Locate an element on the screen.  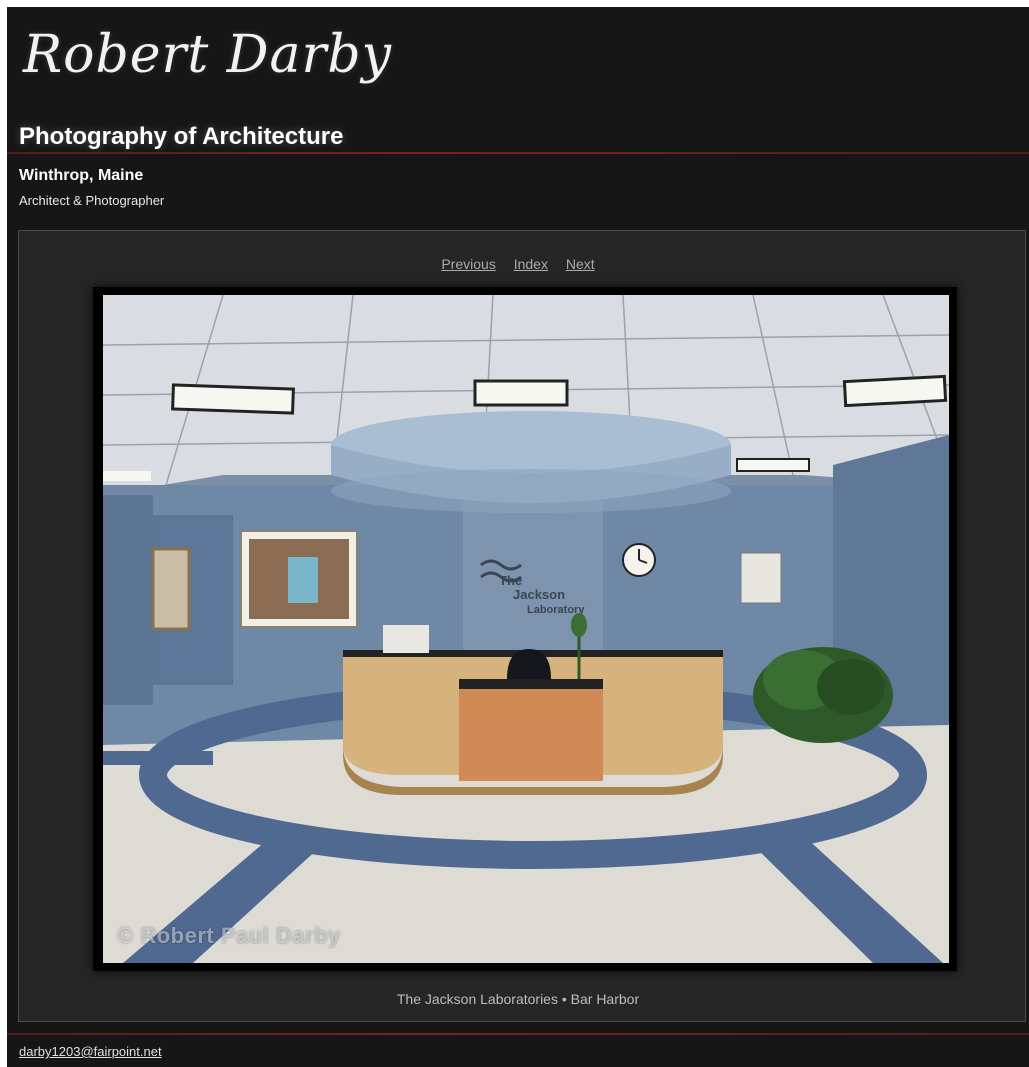
email-link: darby1203@fairpoint.net is located at coordinates (90, 1051).